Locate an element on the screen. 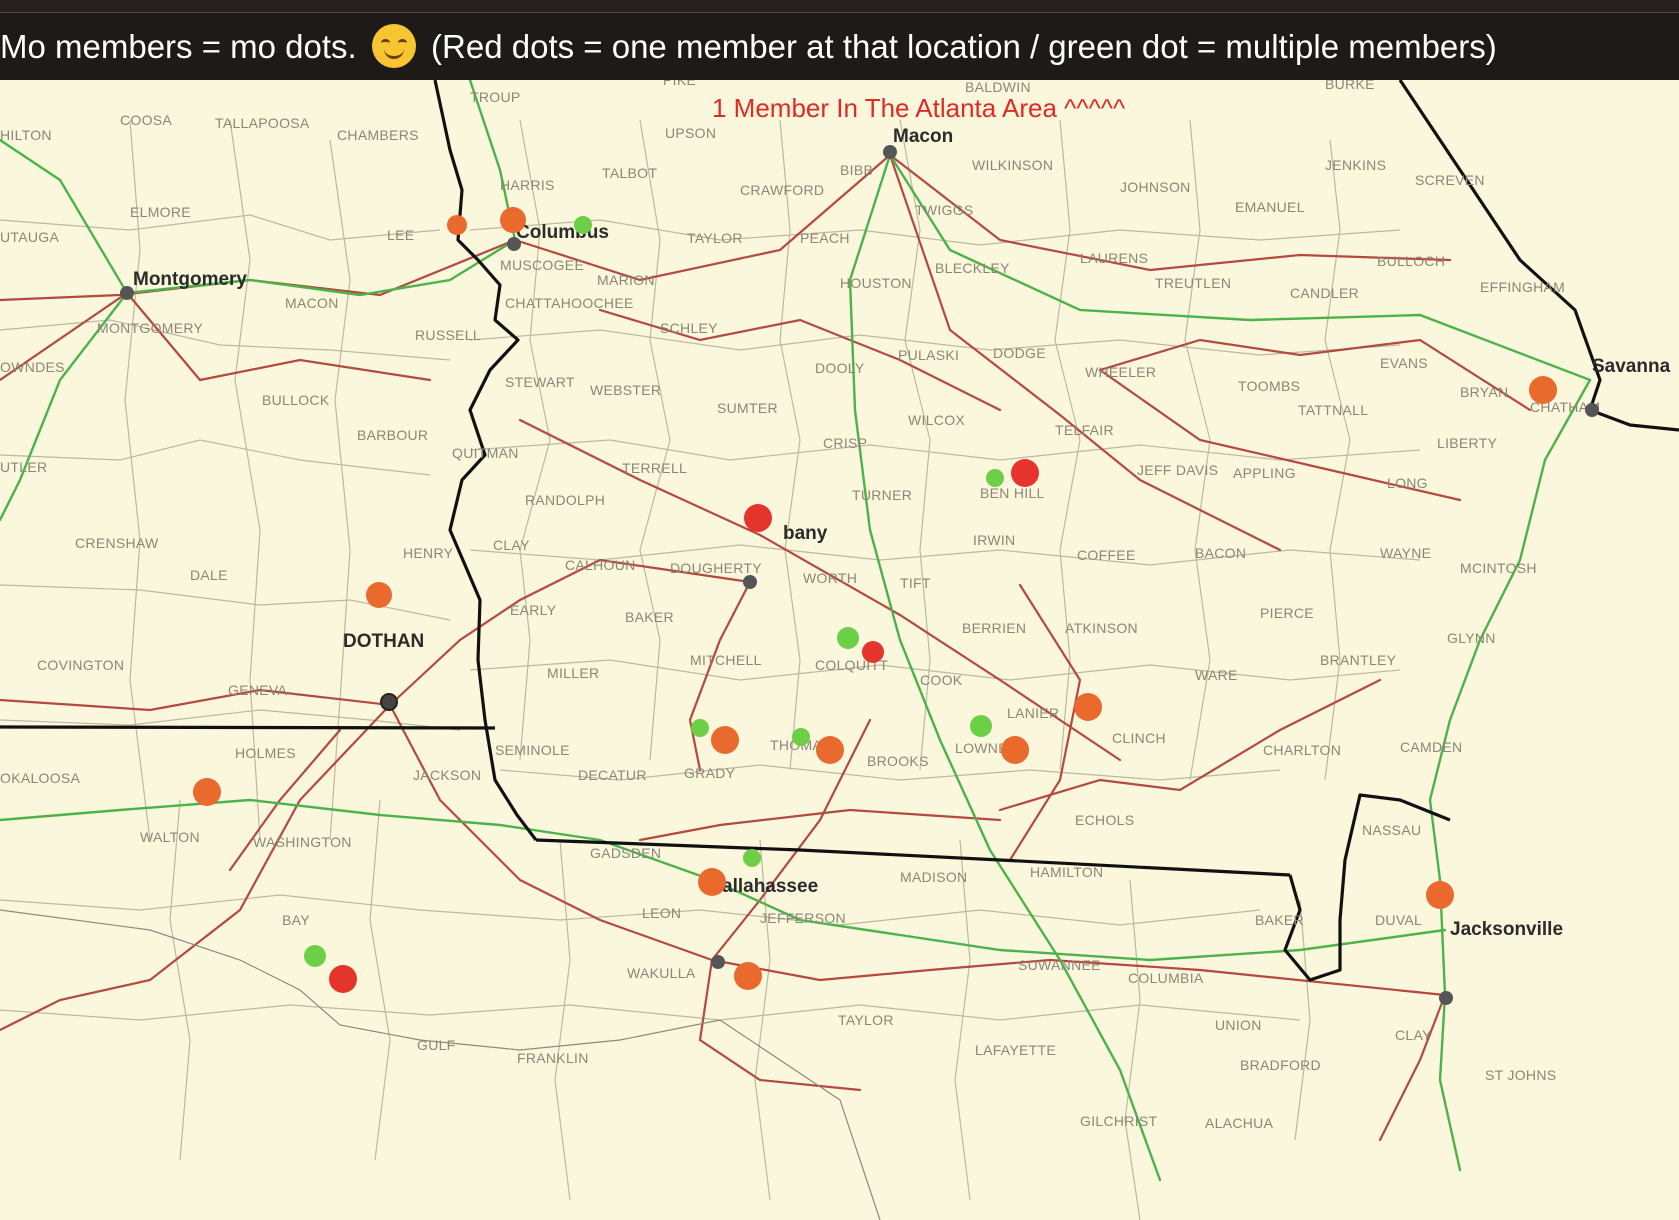 This screenshot has height=1220, width=1679. county-label: FRANKLIN is located at coordinates (553, 1058).